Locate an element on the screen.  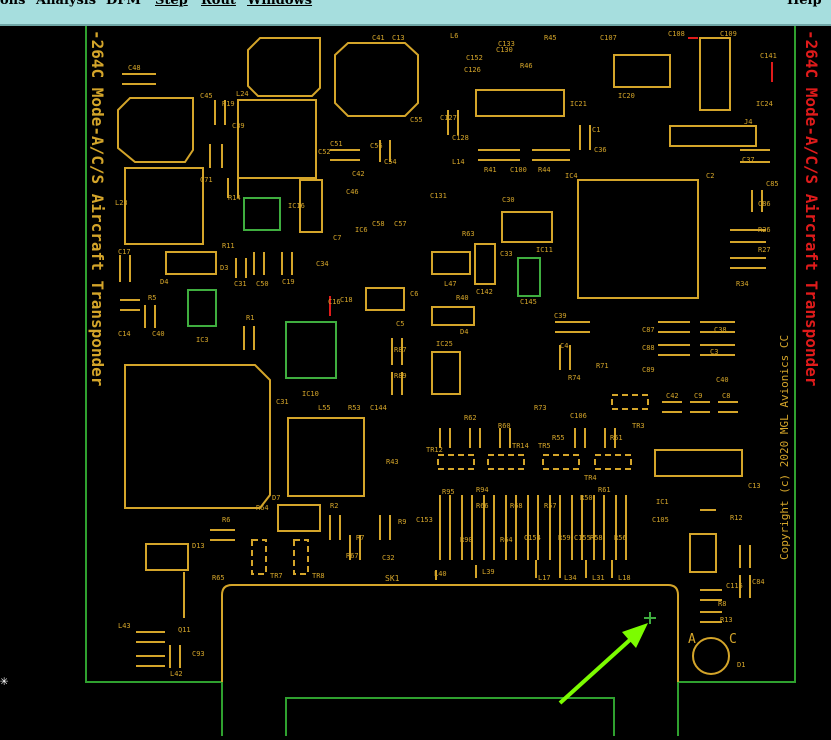
ic-c55 is located at coordinates (376, 79).